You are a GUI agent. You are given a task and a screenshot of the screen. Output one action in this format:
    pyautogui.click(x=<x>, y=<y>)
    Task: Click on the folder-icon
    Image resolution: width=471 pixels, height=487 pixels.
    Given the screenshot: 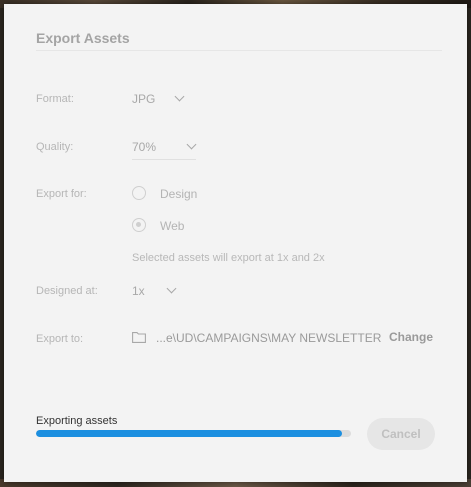 What is the action you would take?
    pyautogui.click(x=139, y=337)
    